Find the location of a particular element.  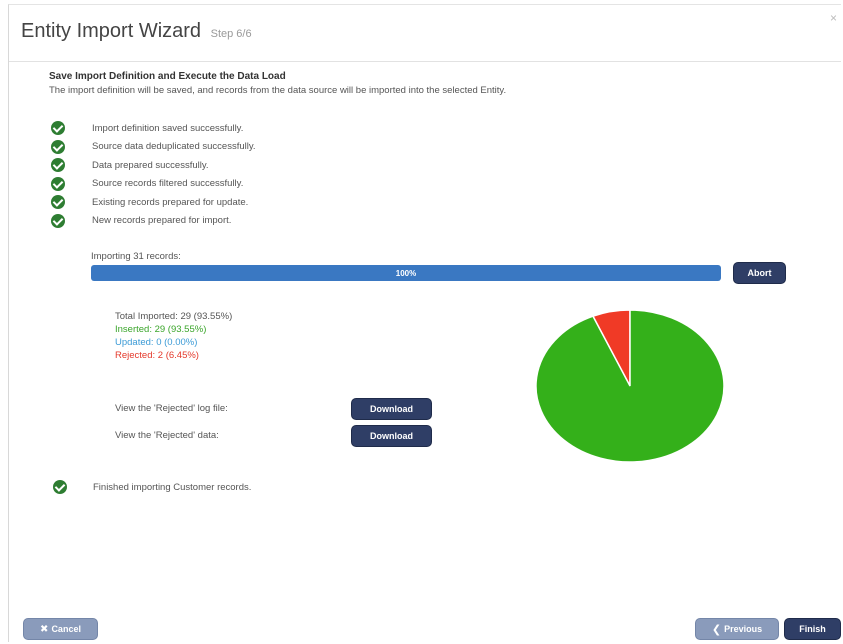

finished-status: Finished importing Customer records. is located at coordinates (152, 487).